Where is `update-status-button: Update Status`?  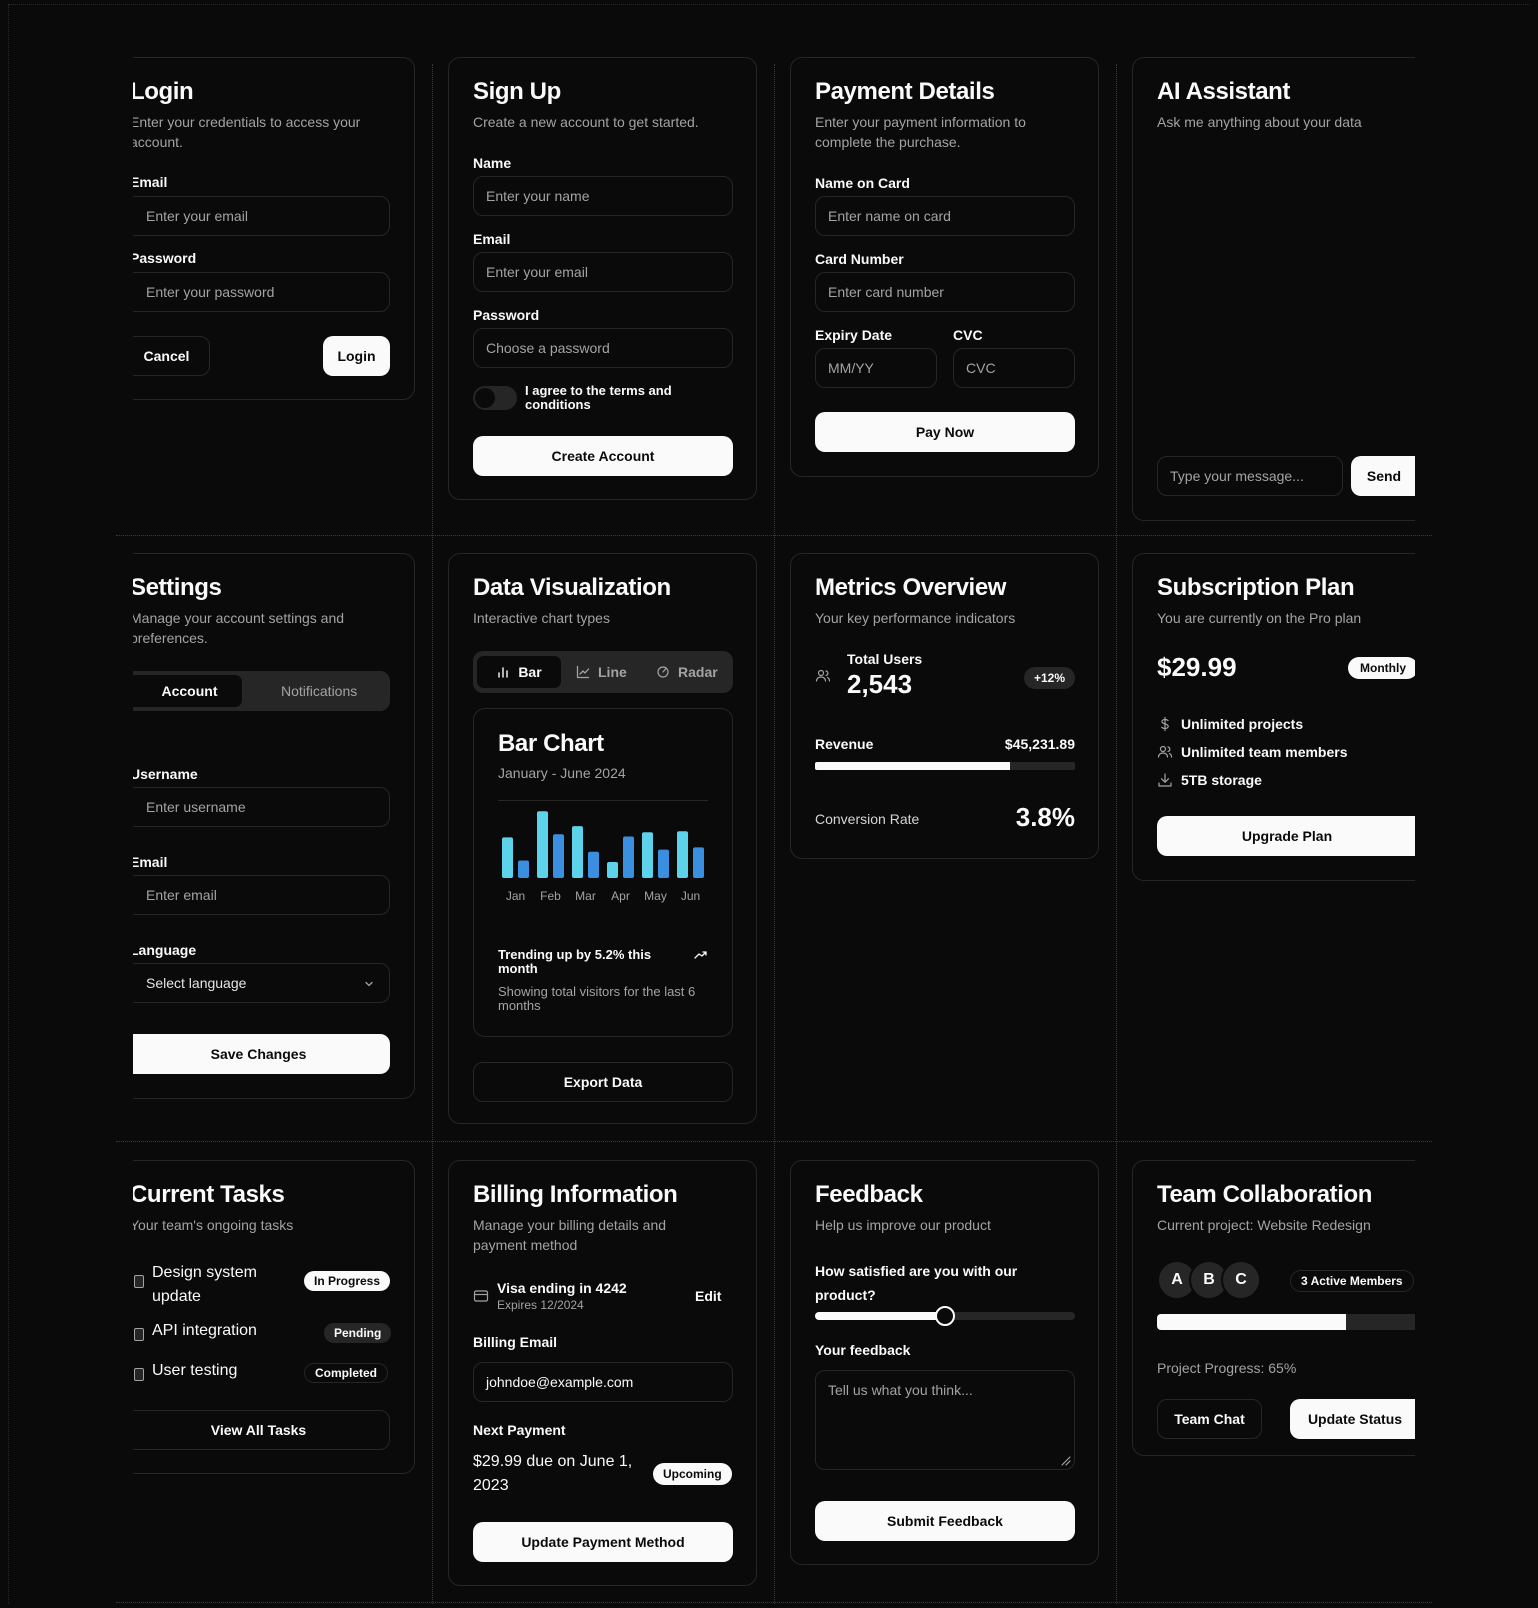
update-status-button: Update Status is located at coordinates (1352, 1419).